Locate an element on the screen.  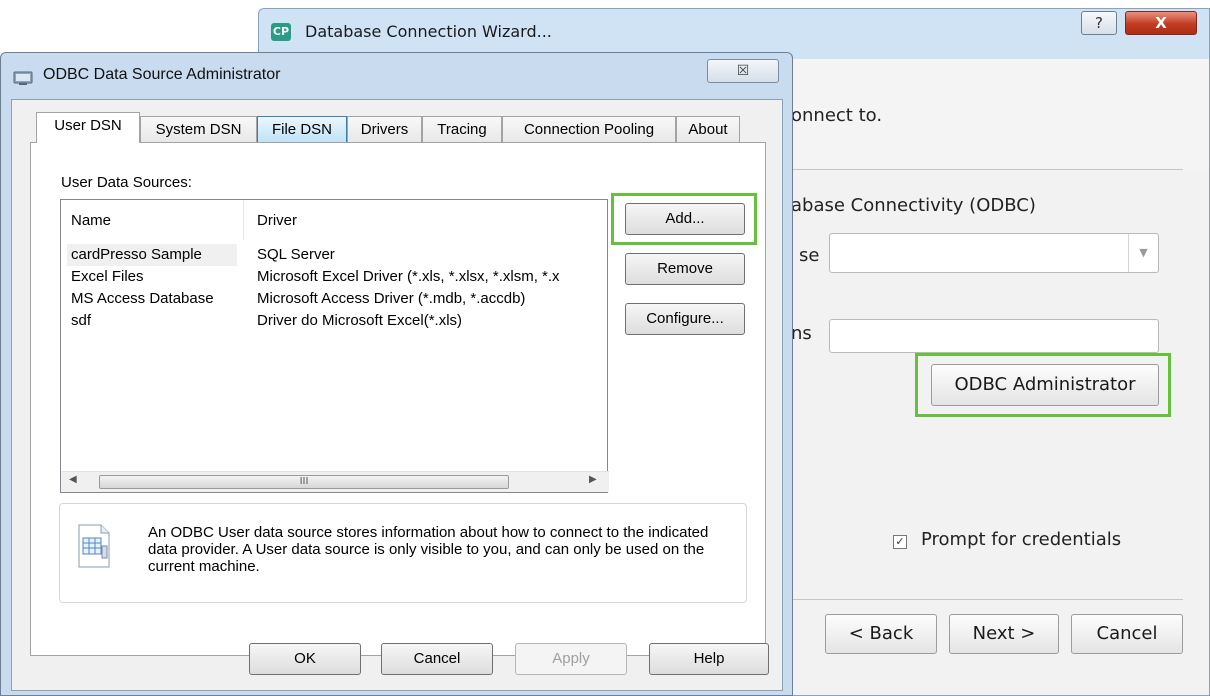
row-name: sdf is located at coordinates (81, 320).